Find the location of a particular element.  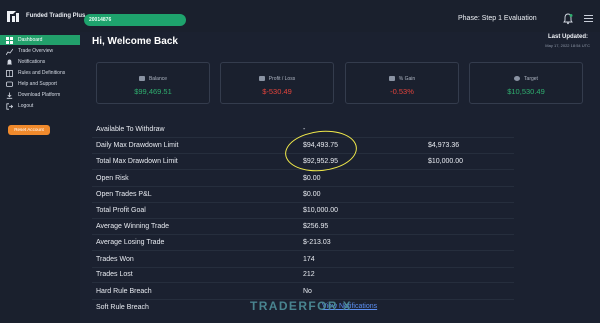

book-icon is located at coordinates (9, 73).